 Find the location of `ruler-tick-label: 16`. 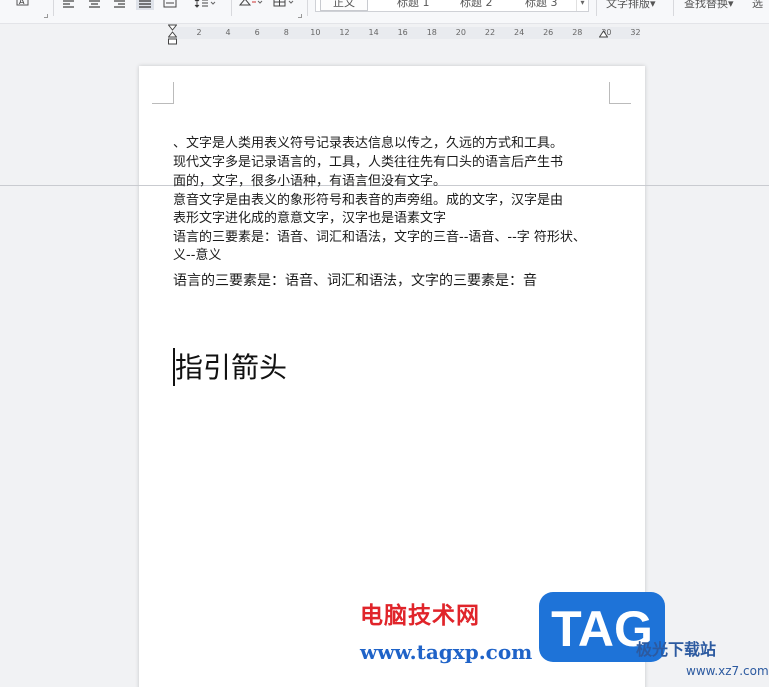

ruler-tick-label: 16 is located at coordinates (402, 32).